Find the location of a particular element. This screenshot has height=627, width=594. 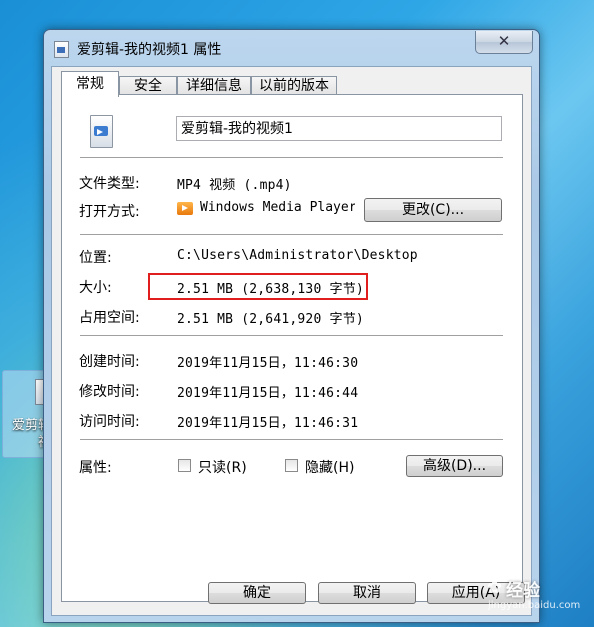

location-label: 位置: is located at coordinates (95, 258).